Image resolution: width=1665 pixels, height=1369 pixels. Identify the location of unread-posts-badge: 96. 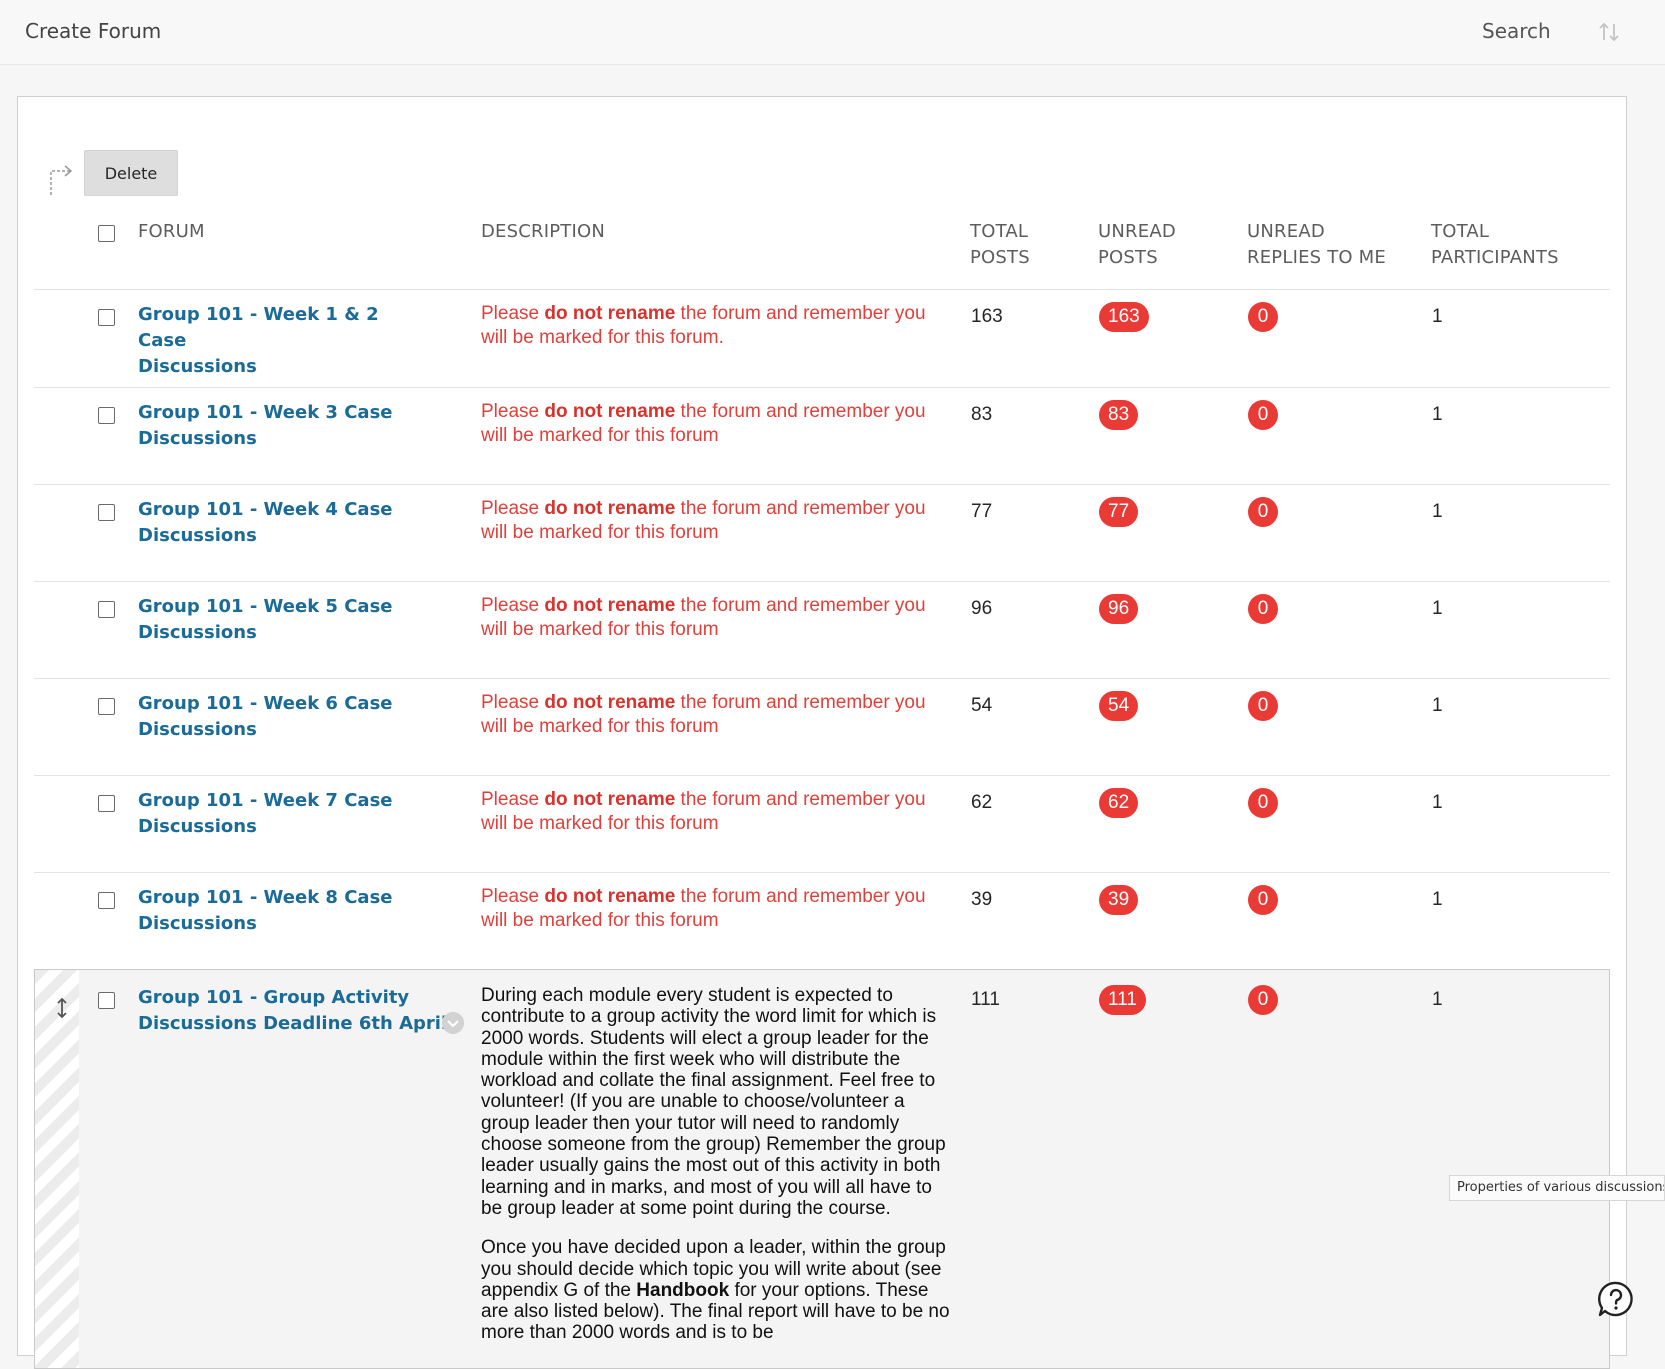
(1119, 609).